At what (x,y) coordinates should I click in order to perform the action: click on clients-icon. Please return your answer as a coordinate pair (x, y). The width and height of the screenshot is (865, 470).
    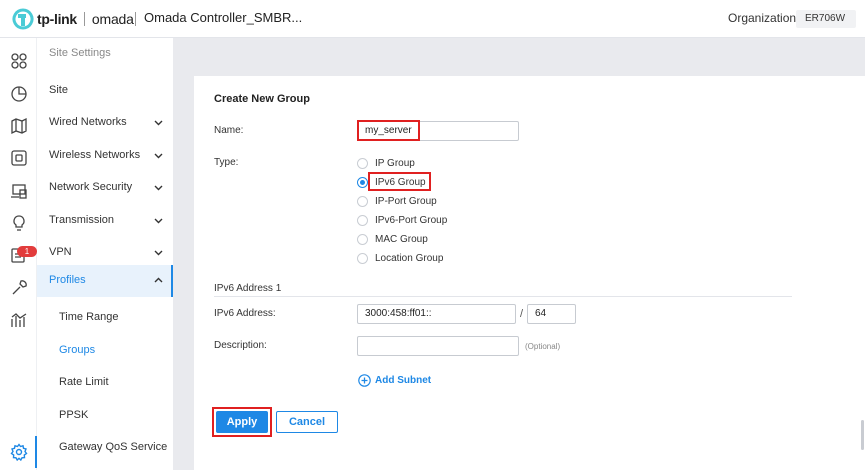
    Looking at the image, I should click on (19, 191).